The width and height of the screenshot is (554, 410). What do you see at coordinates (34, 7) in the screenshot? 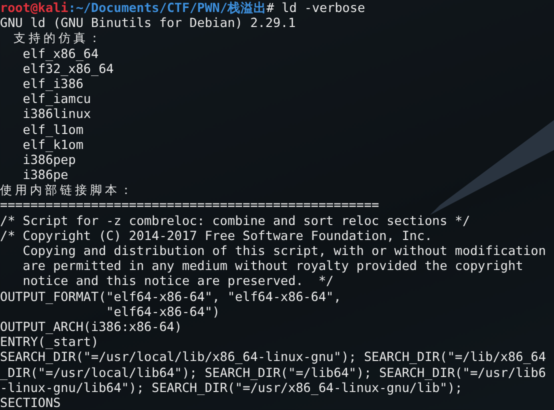
I see `prompt-user: root@kali` at bounding box center [34, 7].